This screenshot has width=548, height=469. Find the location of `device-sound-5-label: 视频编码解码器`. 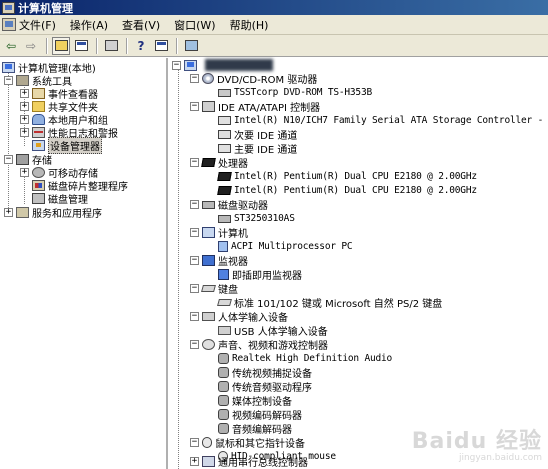

device-sound-5-label: 视频编码解码器 is located at coordinates (267, 416).